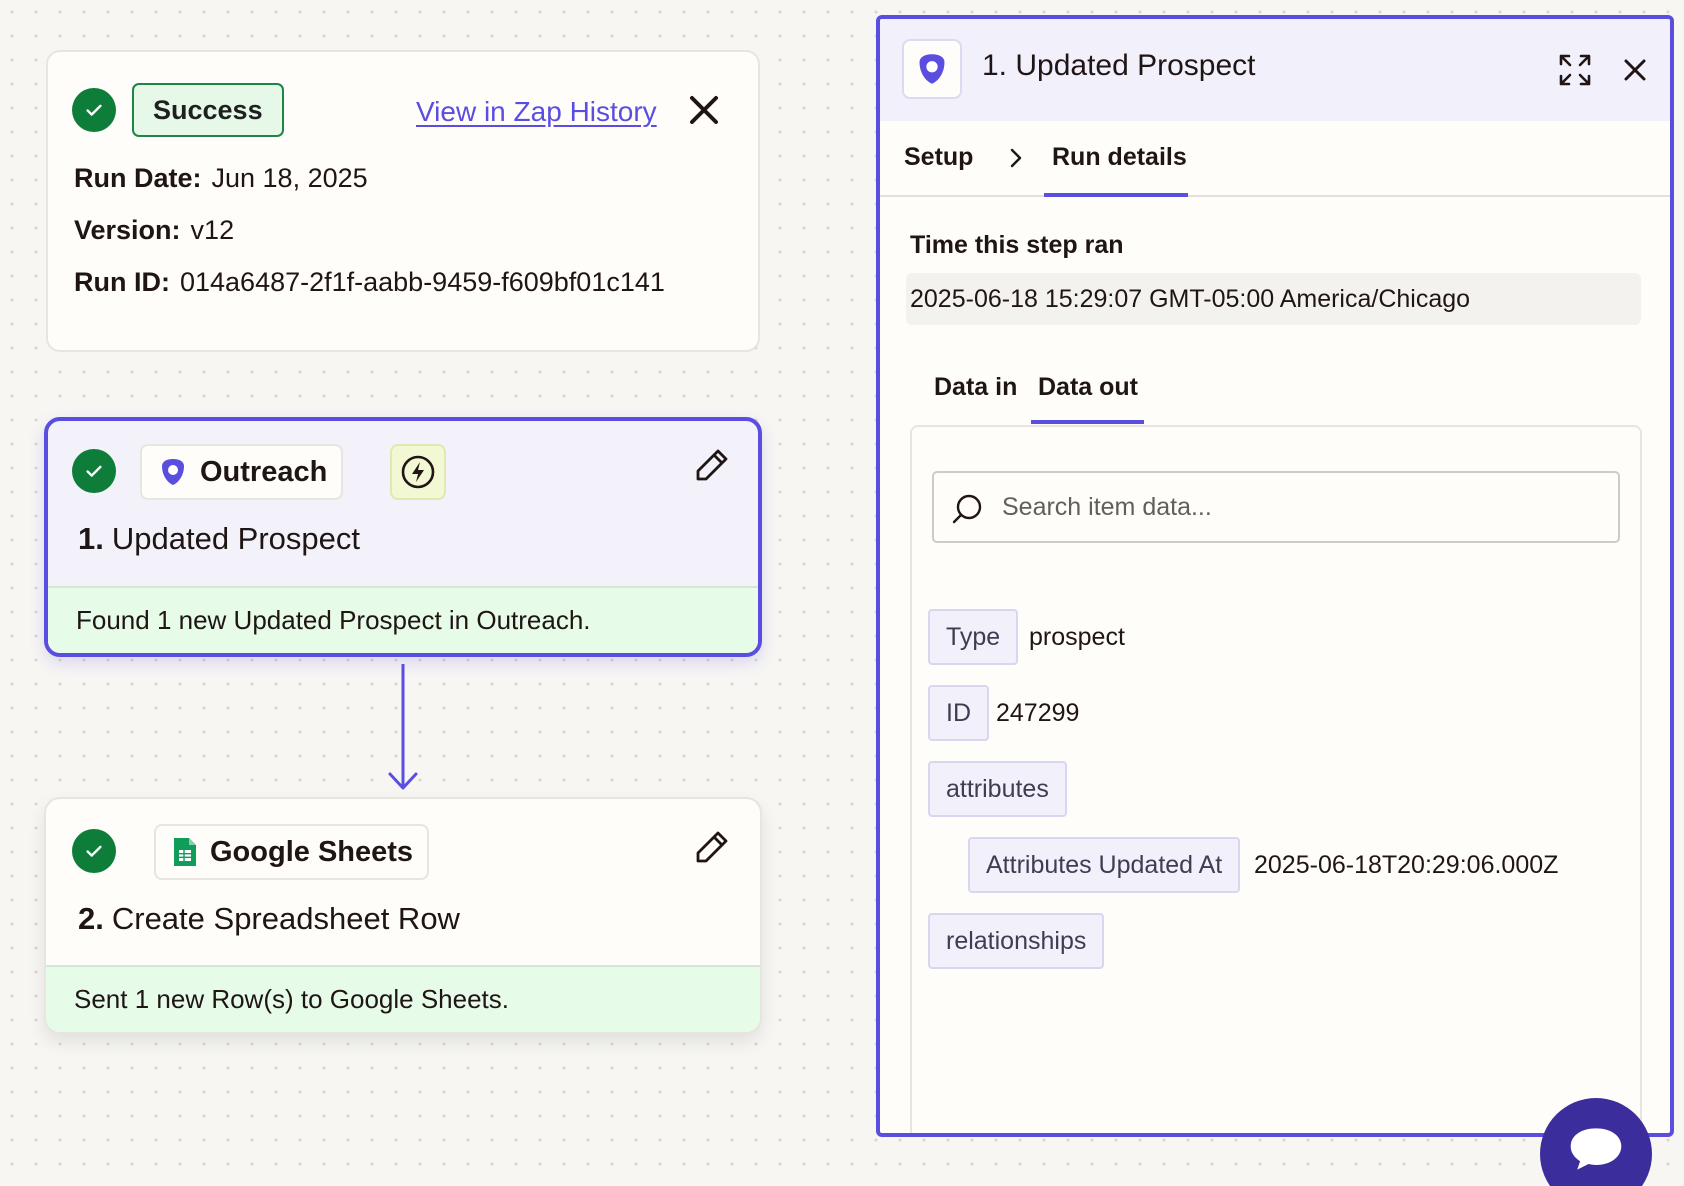 The image size is (1684, 1186). Describe the element at coordinates (403, 727) in the screenshot. I see `arrow-down-icon` at that location.